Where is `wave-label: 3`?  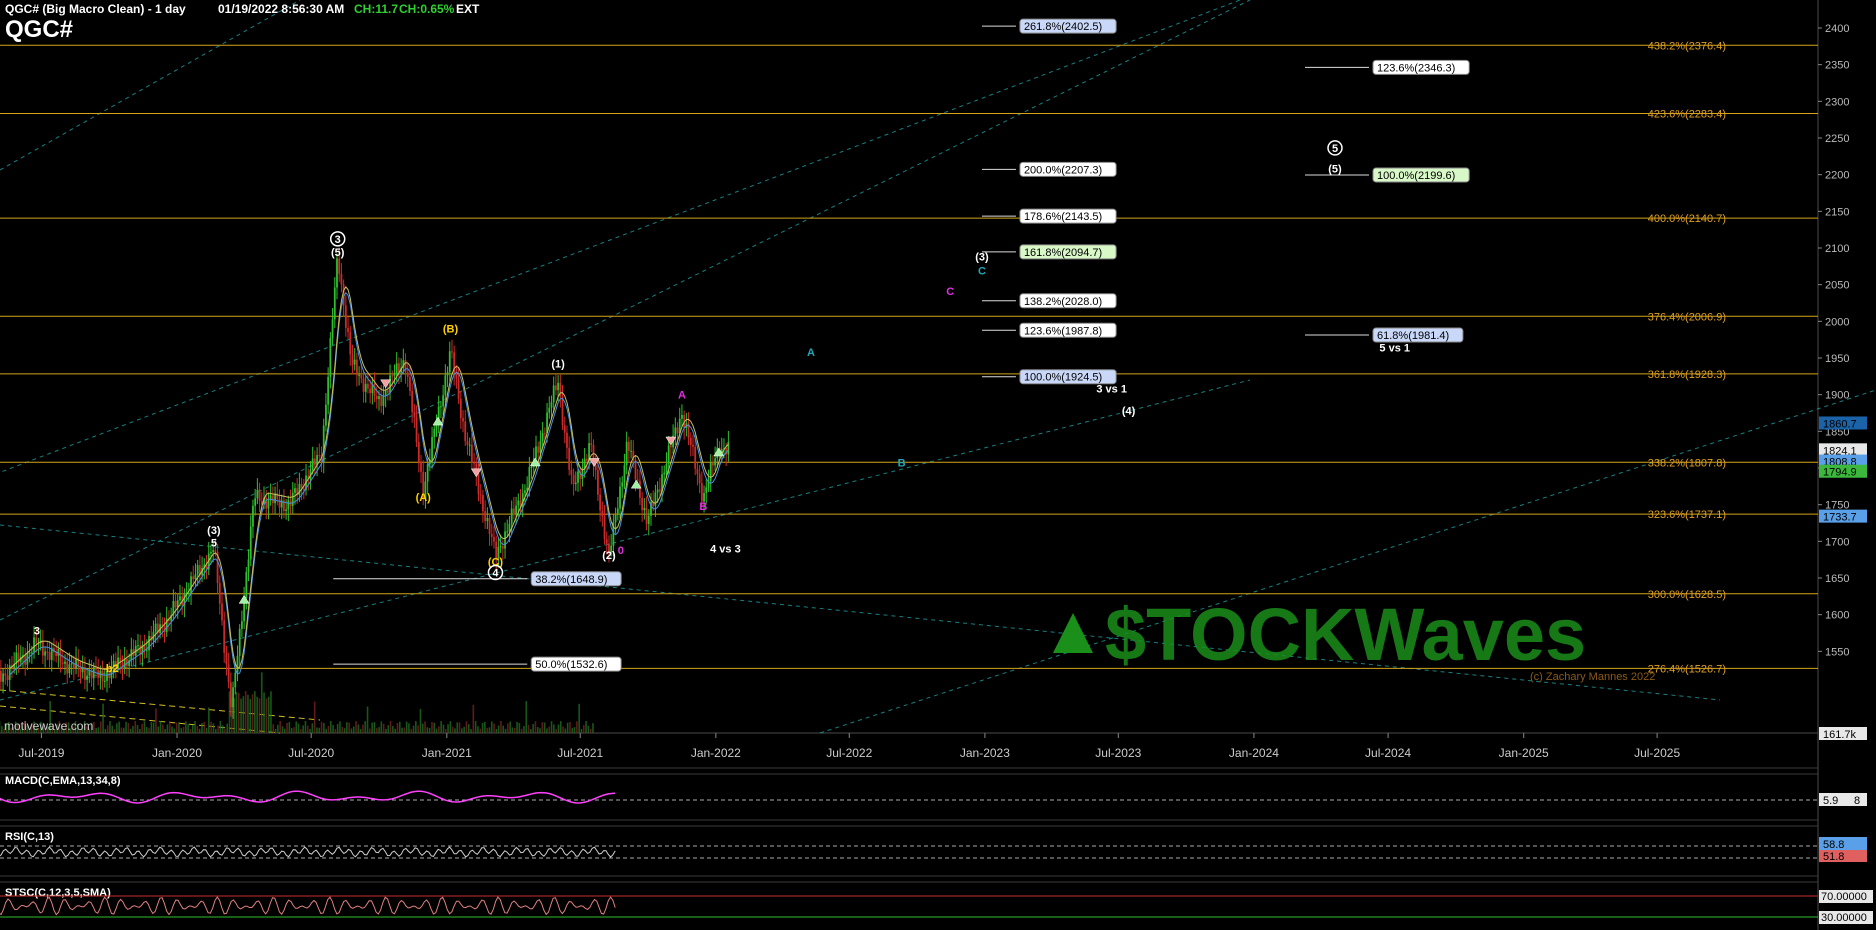 wave-label: 3 is located at coordinates (37, 631).